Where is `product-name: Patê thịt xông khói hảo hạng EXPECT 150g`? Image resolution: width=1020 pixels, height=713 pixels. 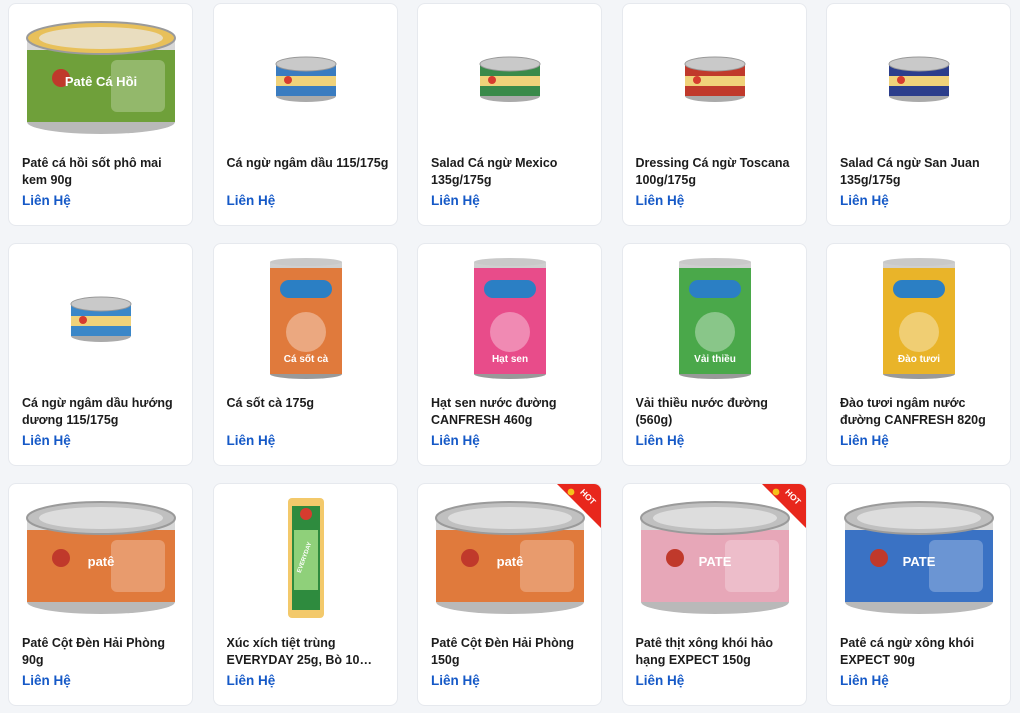 product-name: Patê thịt xông khói hảo hạng EXPECT 150g is located at coordinates (717, 652).